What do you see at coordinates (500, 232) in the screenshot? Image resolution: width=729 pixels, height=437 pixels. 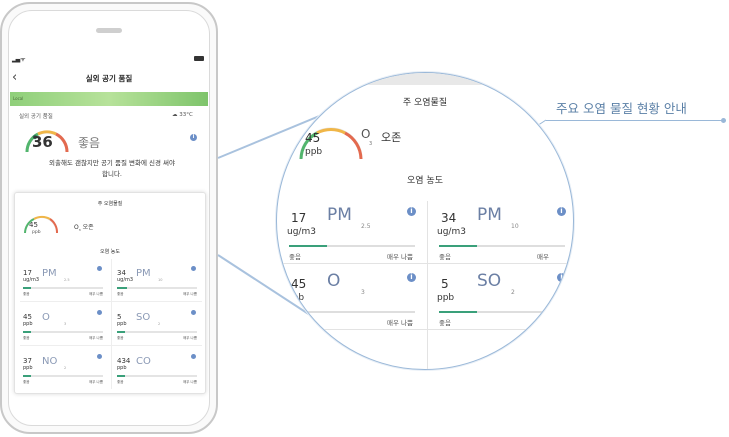 I see `zoom-pollutant-cell: 34 ug/m3 PM 10 i 좋음 매우` at bounding box center [500, 232].